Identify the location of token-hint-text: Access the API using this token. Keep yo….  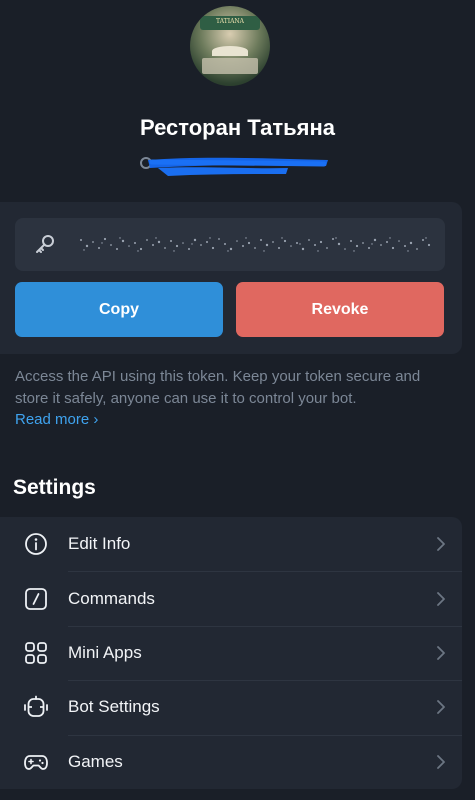
(218, 387).